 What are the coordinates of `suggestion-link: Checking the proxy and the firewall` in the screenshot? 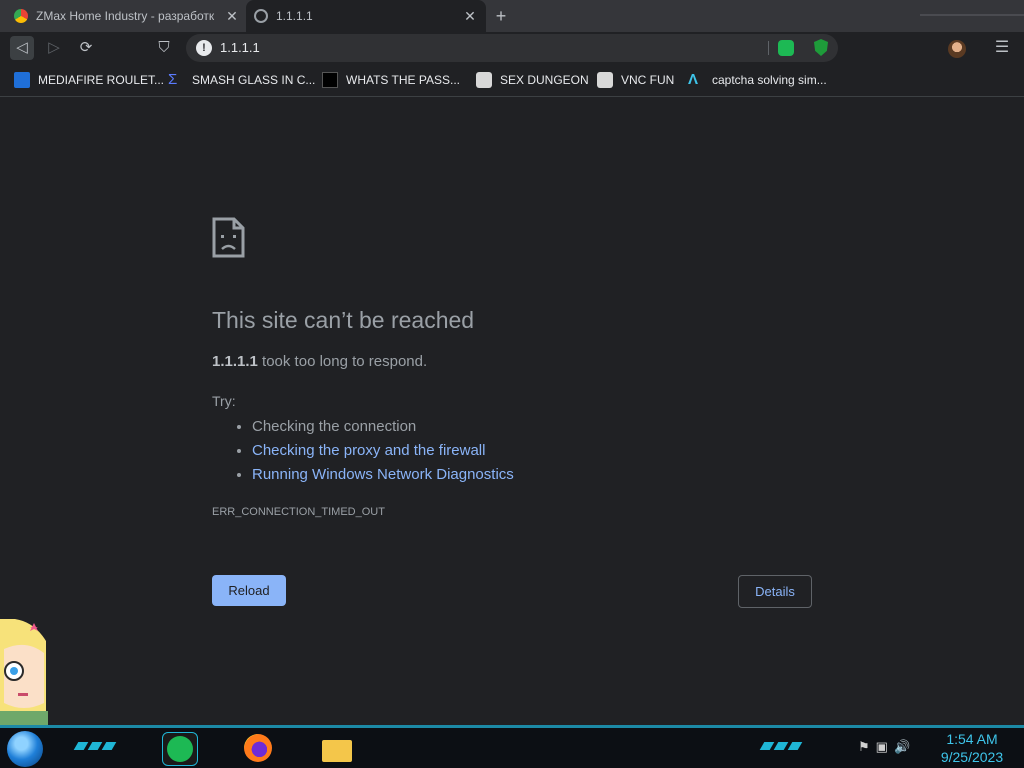 It's located at (368, 450).